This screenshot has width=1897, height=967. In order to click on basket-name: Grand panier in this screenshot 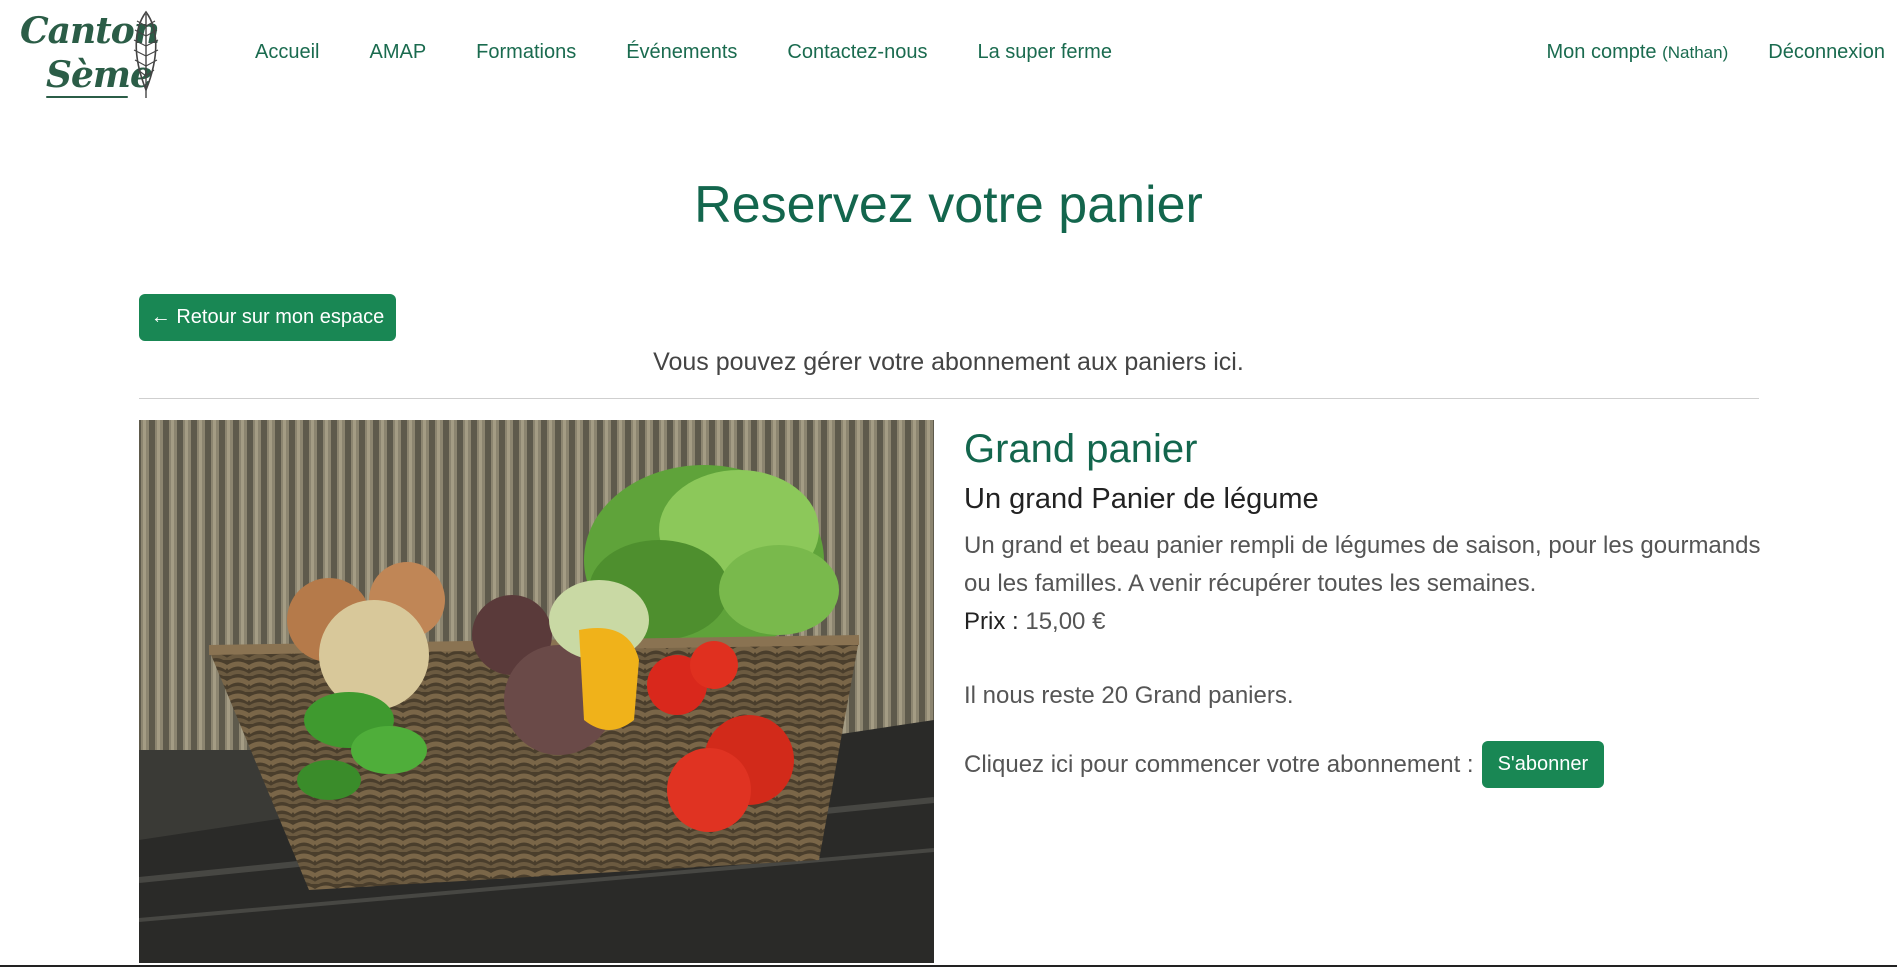, I will do `click(1081, 449)`.